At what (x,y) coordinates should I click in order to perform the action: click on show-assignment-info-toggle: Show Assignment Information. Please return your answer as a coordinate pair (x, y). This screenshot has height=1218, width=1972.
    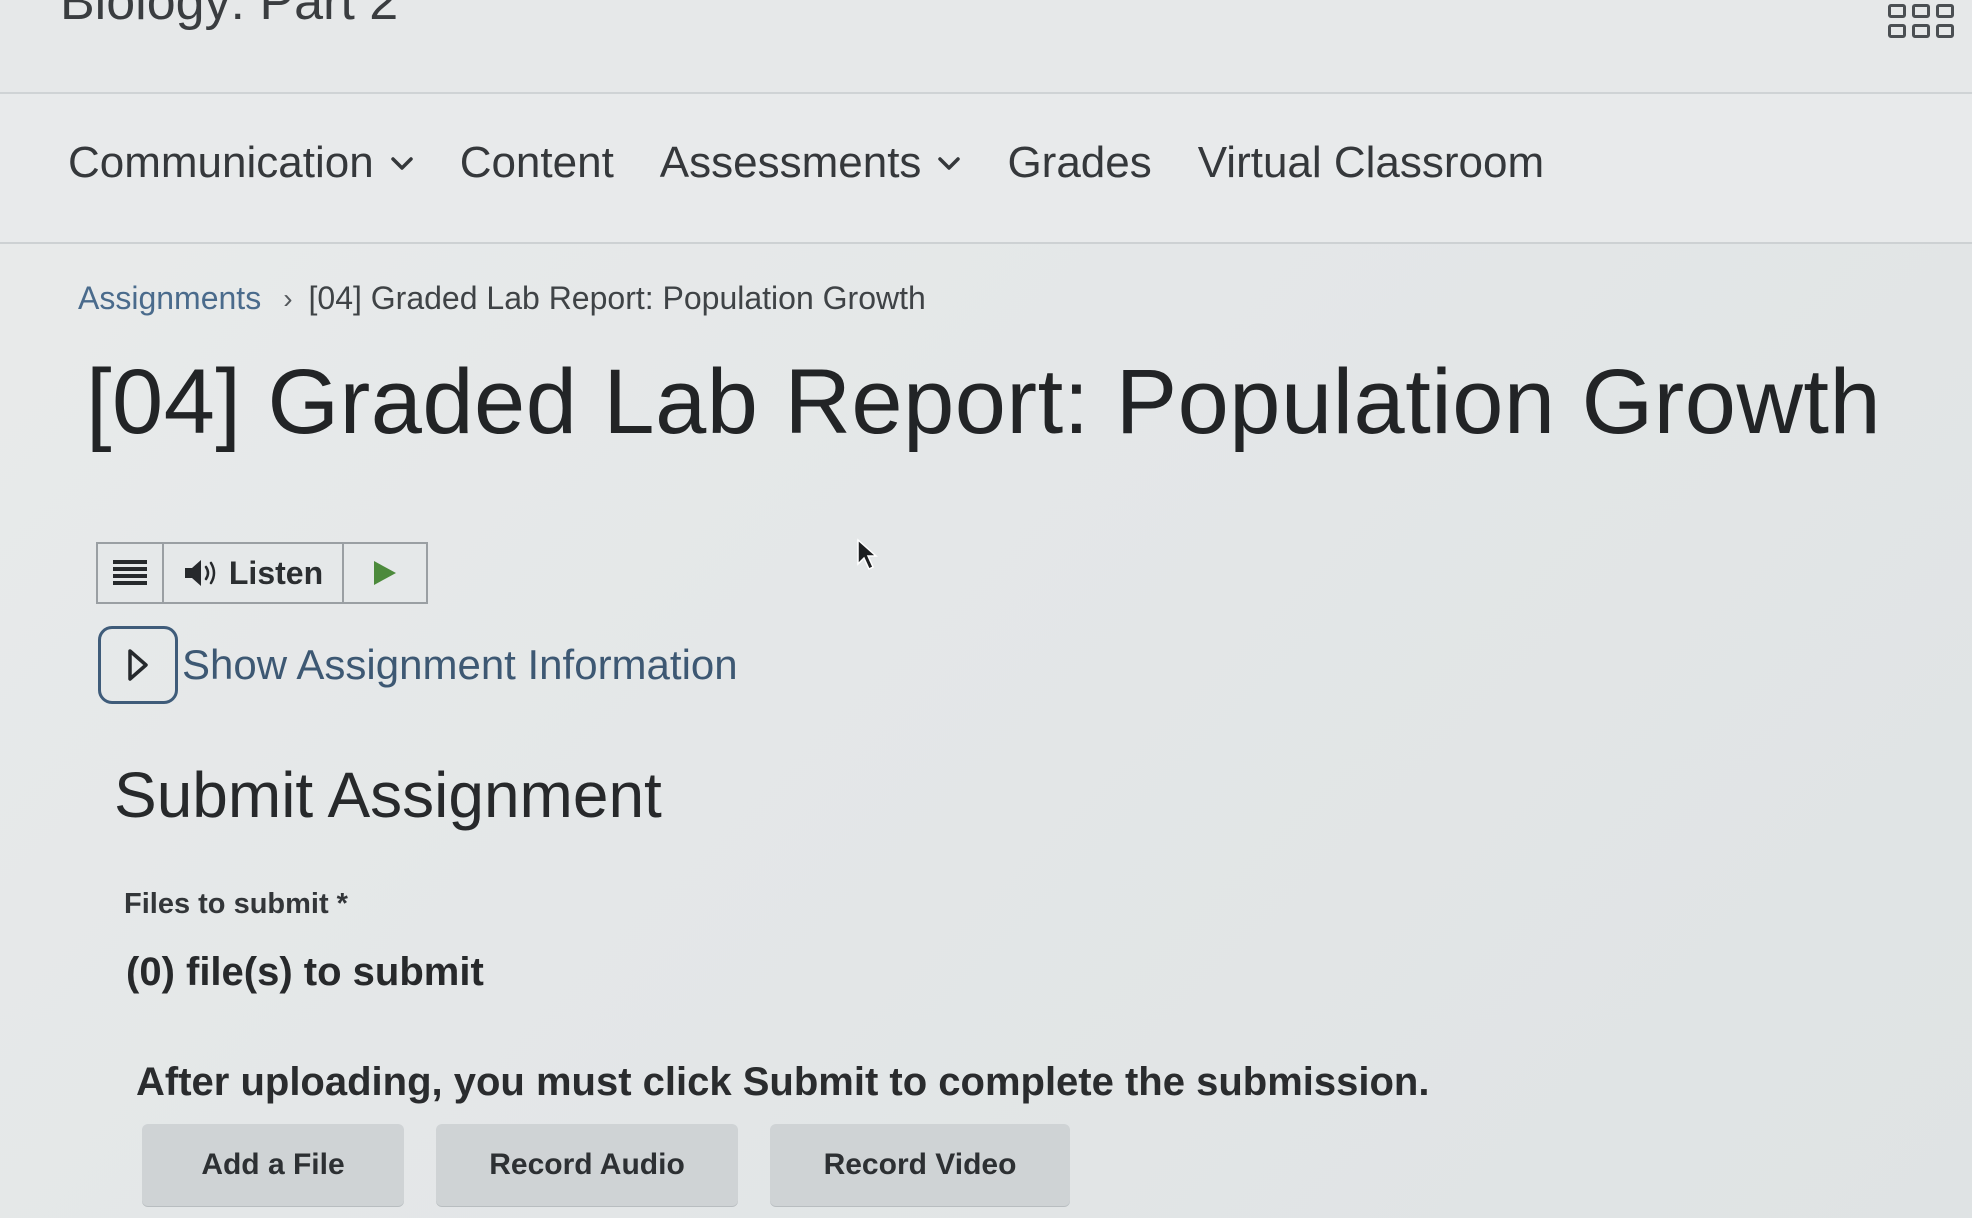
    Looking at the image, I should click on (418, 665).